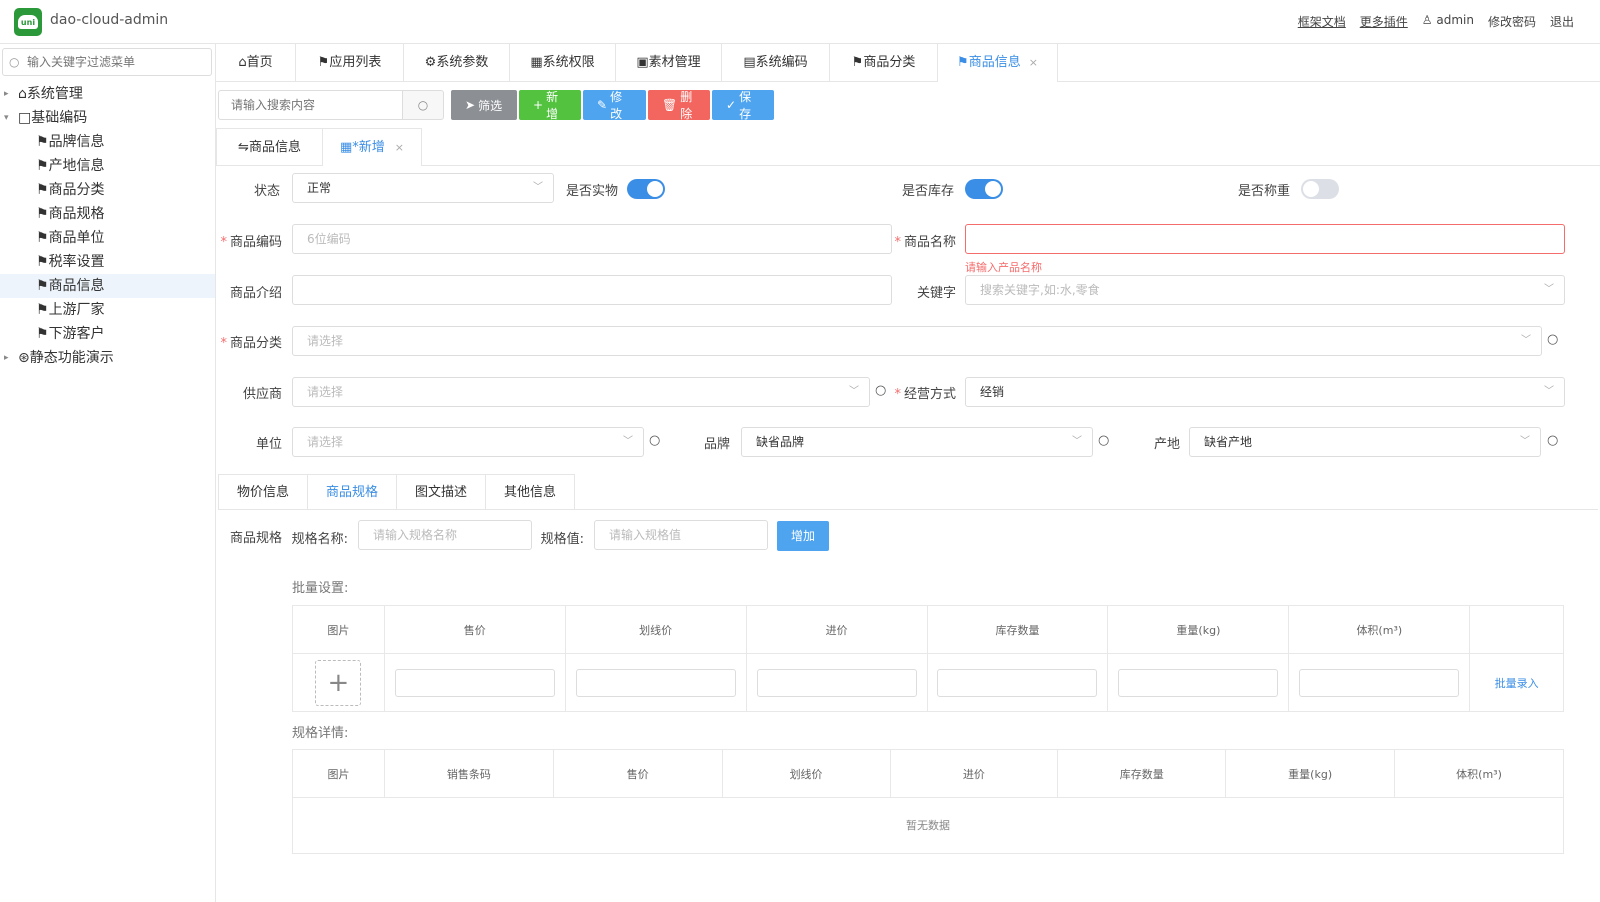 This screenshot has width=1600, height=902. What do you see at coordinates (917, 341) in the screenshot?
I see `category-select: 请选择 ﹀` at bounding box center [917, 341].